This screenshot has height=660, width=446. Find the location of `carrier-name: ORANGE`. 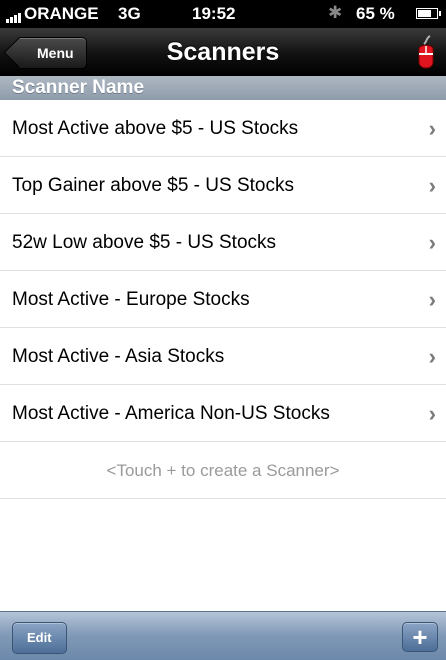

carrier-name: ORANGE is located at coordinates (61, 13).